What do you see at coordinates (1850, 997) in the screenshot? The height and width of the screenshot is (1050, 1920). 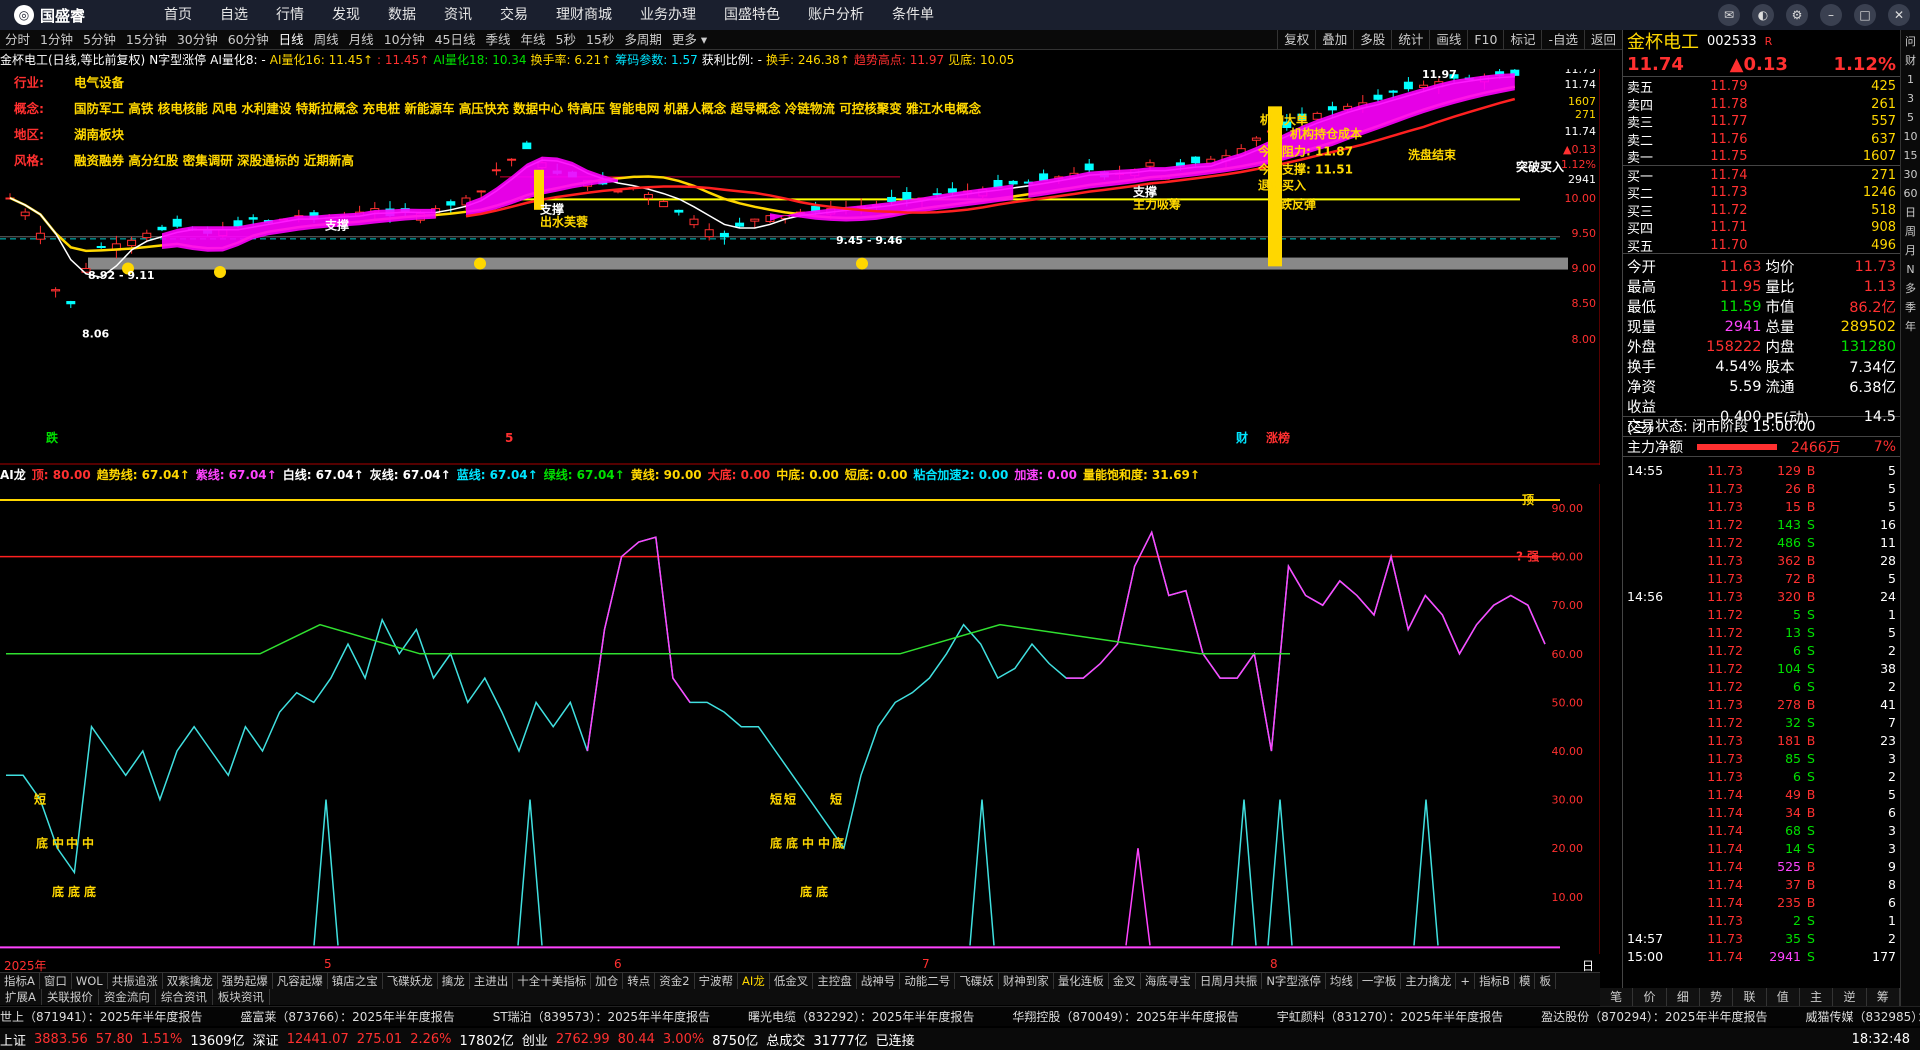 I see `quote-tab: 逆` at bounding box center [1850, 997].